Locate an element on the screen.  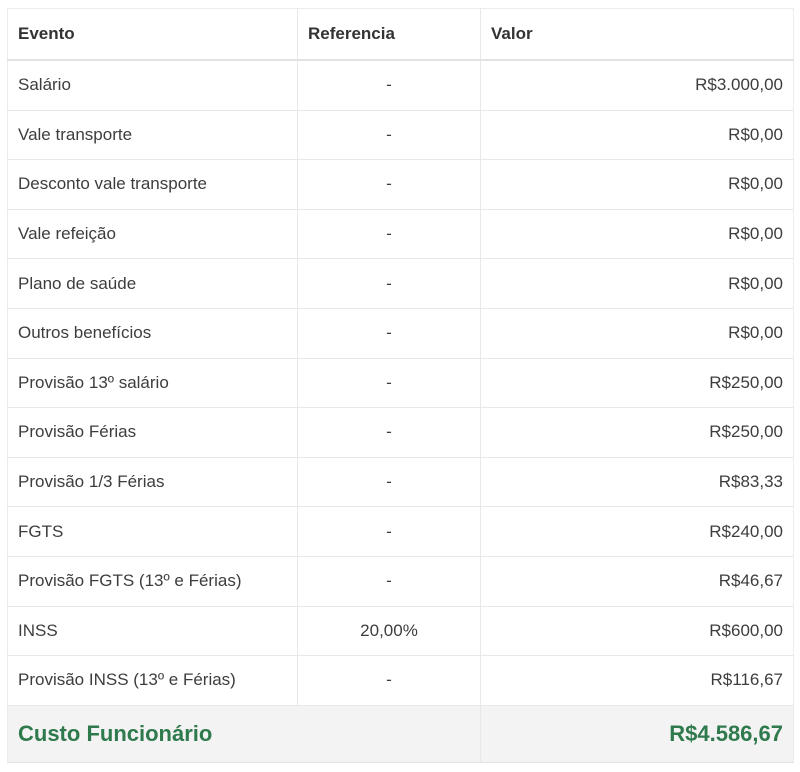
total-value: R$4.586,67 is located at coordinates (637, 734).